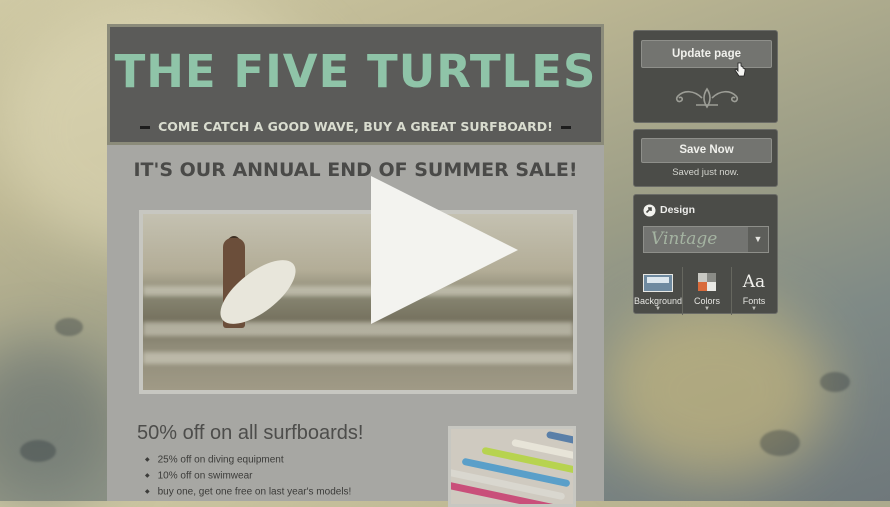  Describe the element at coordinates (658, 301) in the screenshot. I see `background-label: Background` at that location.